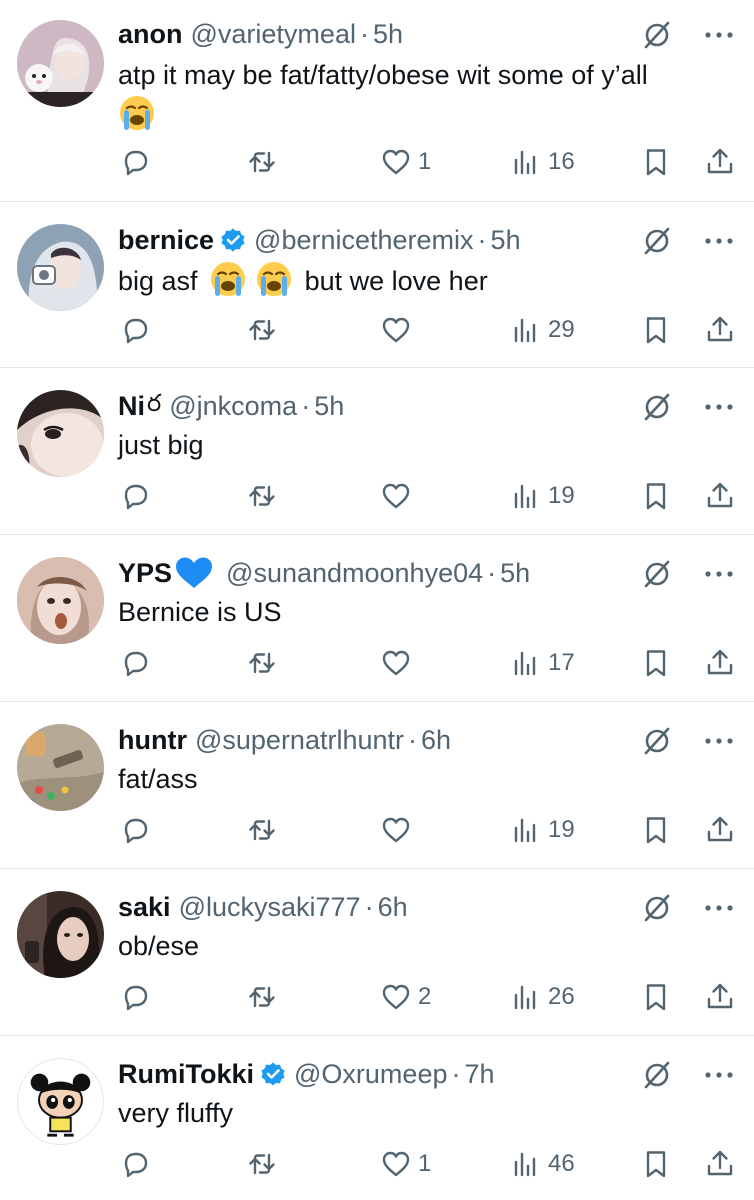 The width and height of the screenshot is (754, 1200). What do you see at coordinates (152, 740) in the screenshot?
I see `display-name: huntr` at bounding box center [152, 740].